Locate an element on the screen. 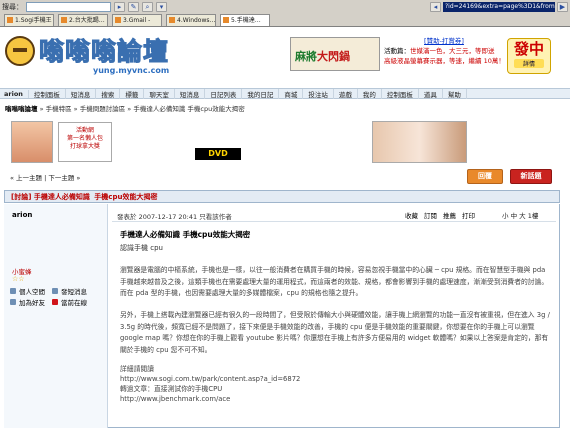 Image resolution: width=570 pixels, height=428 pixels. sponsor-row-link: 高級液晶螢幕賽示器，等速，繼續 10萬！ is located at coordinates (444, 61).